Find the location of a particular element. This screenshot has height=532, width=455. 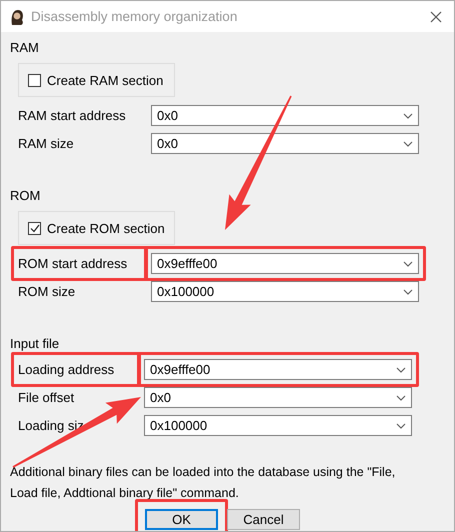

section-title: RAM is located at coordinates (25, 48).